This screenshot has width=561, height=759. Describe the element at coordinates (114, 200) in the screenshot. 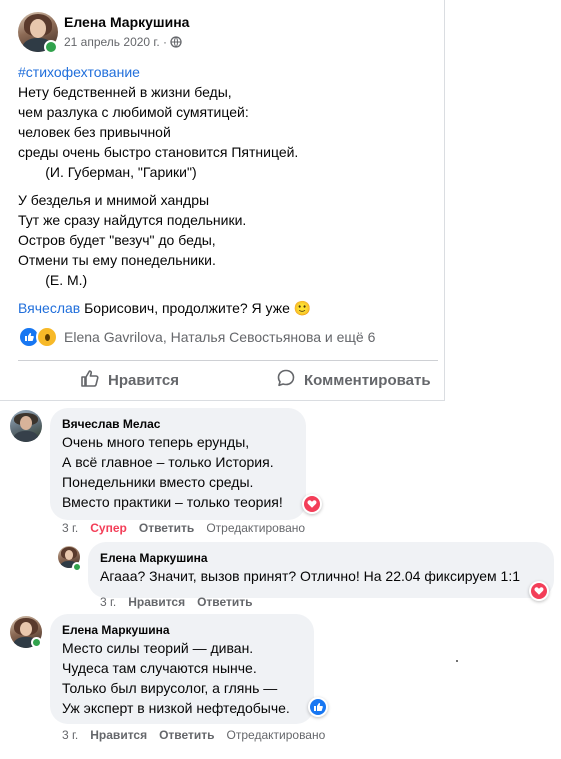

I see `poem-line: У безделья и мнимой хандры` at that location.